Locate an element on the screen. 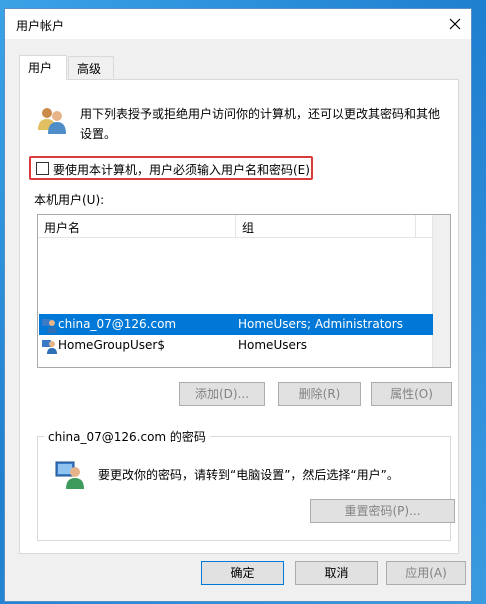 This screenshot has height=604, width=486. tab-users: 用户 is located at coordinates (43, 67).